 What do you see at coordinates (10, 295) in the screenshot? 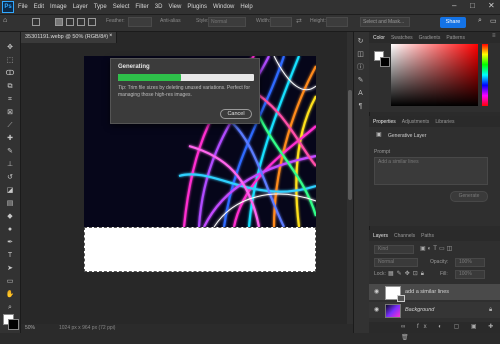
I see `hand-tool-icon: ✋` at bounding box center [10, 295].